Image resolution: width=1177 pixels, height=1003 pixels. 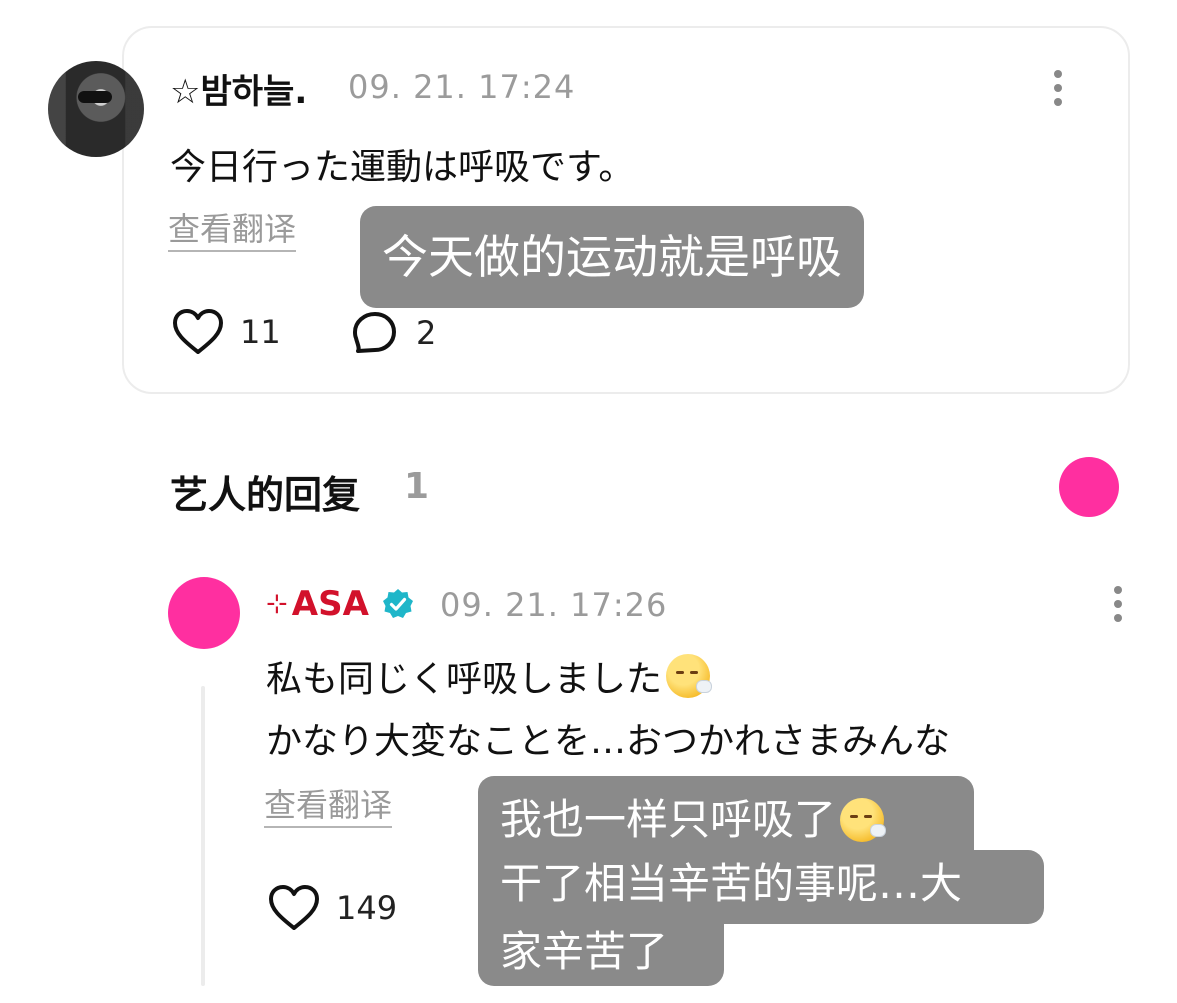 I want to click on post-like-button: 11, so click(x=226, y=332).